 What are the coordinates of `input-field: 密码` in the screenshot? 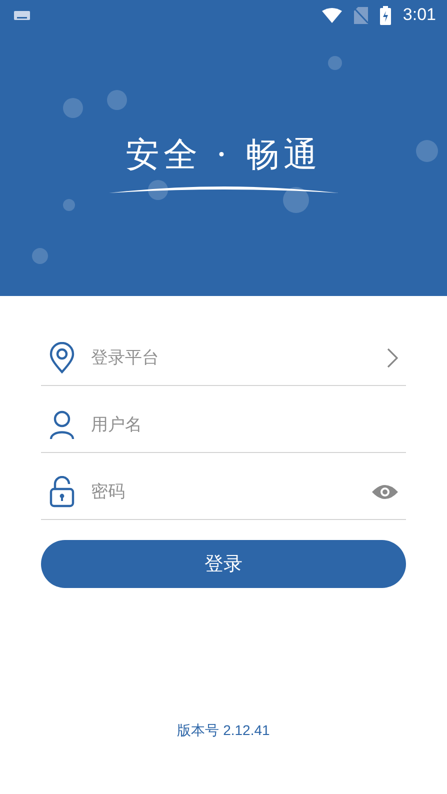 It's located at (223, 492).